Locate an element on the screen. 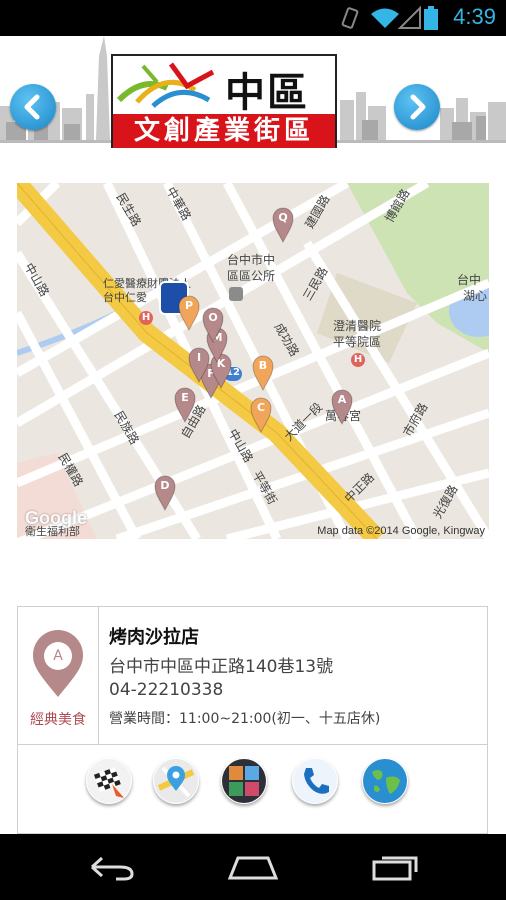 Image resolution: width=506 pixels, height=900 pixels. store-hours: 營業時間：11:00~21:00(初一、十五店休) is located at coordinates (245, 719).